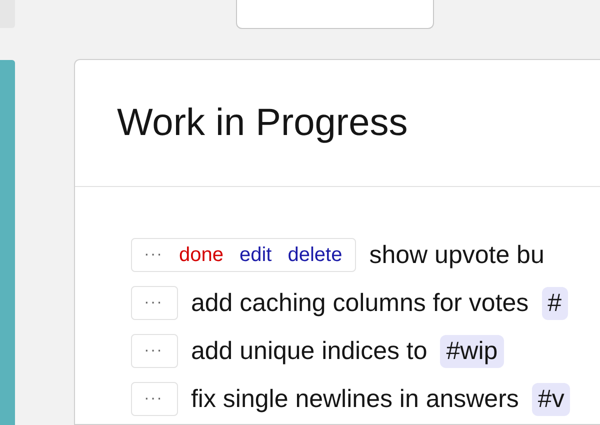 This screenshot has width=600, height=425. Describe the element at coordinates (555, 303) in the screenshot. I see `tag-chip: #` at that location.